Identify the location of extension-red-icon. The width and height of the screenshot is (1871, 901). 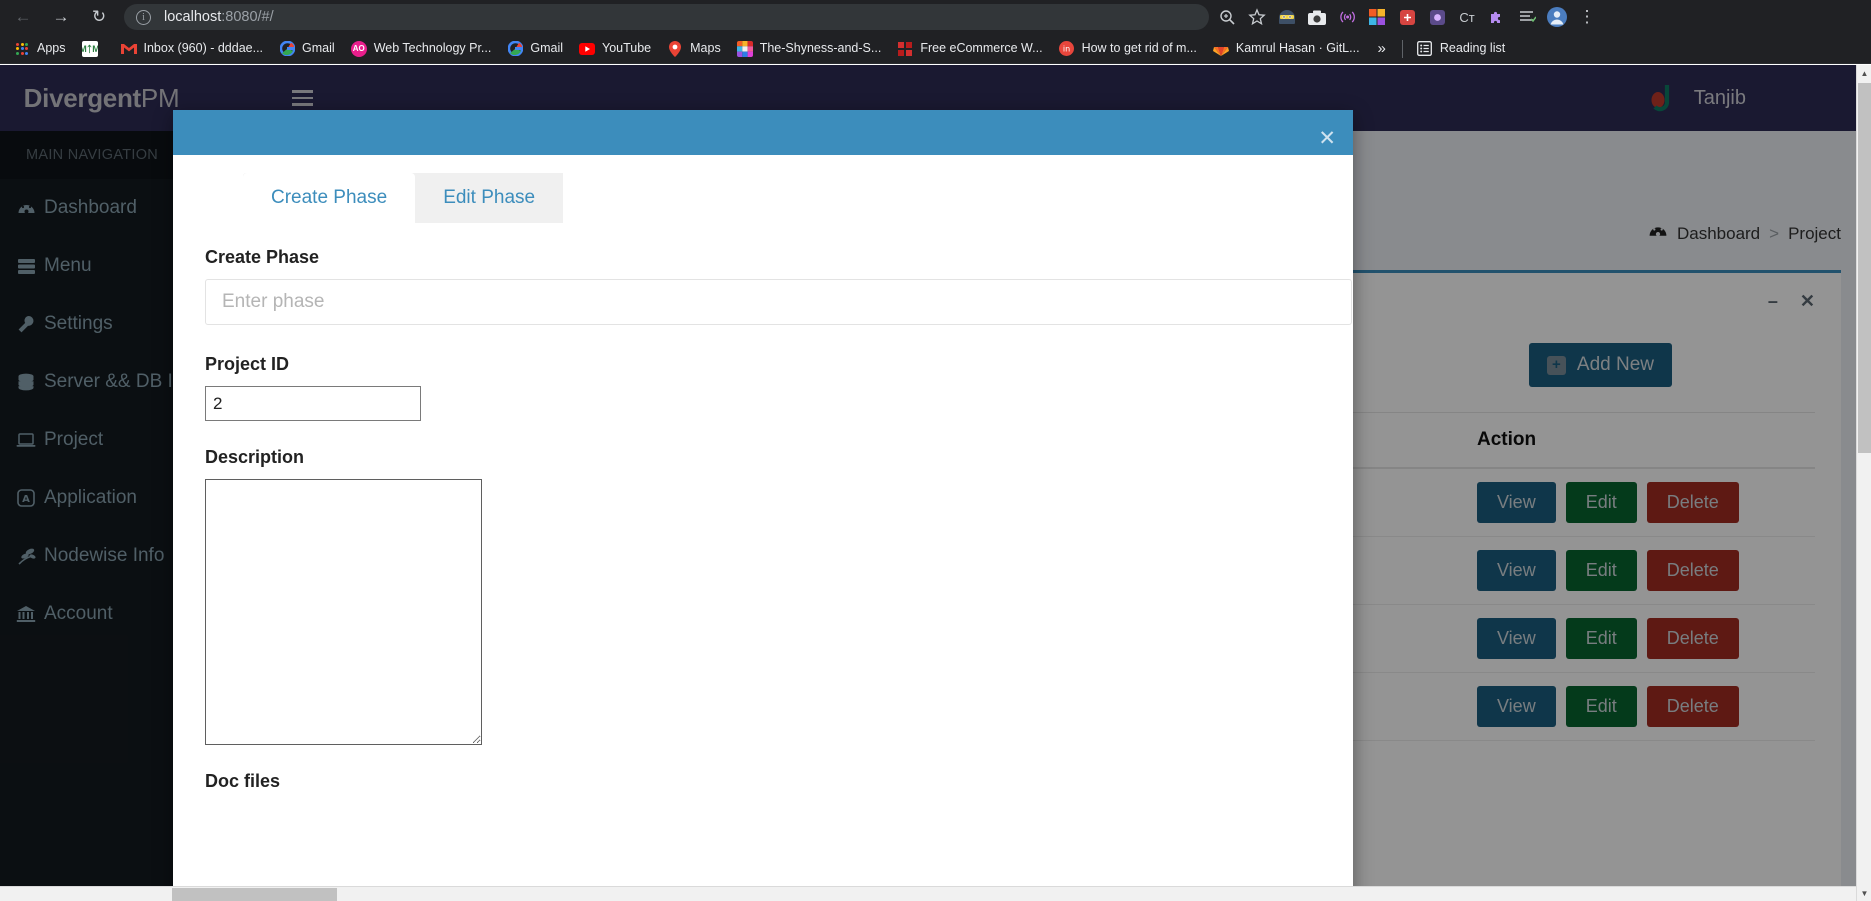
(1407, 17).